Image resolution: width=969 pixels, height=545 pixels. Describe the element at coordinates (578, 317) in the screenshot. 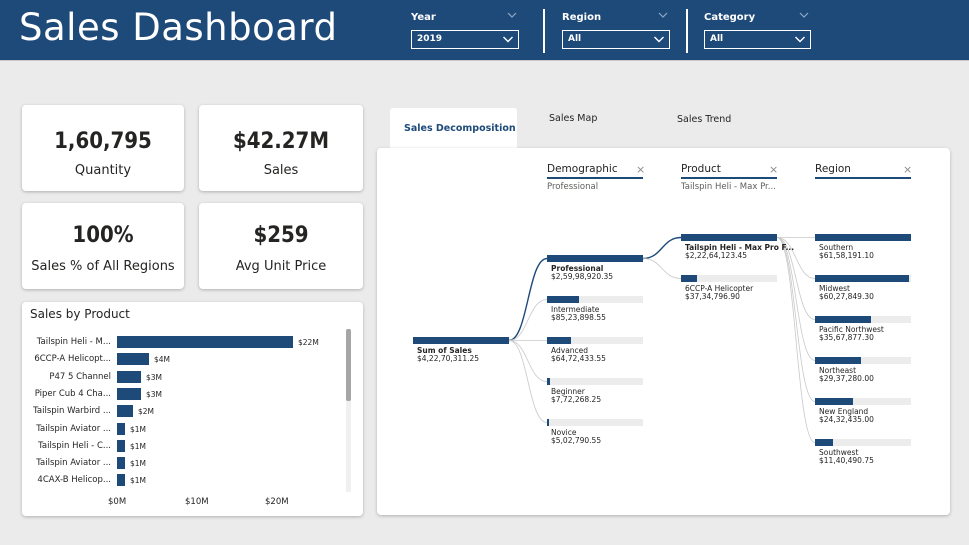

I see `demographic-node-value: $85,23,898.55` at that location.